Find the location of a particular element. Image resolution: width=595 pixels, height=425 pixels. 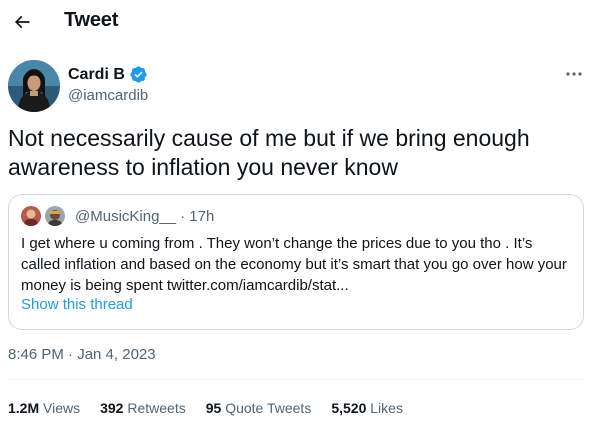

back-button is located at coordinates (22, 22).